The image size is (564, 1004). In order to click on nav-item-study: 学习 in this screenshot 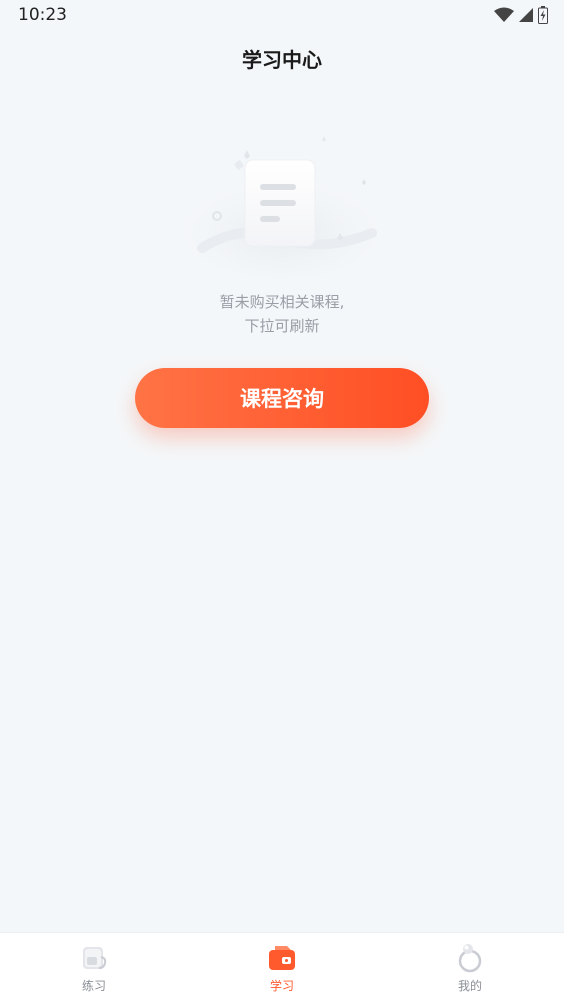, I will do `click(282, 968)`.